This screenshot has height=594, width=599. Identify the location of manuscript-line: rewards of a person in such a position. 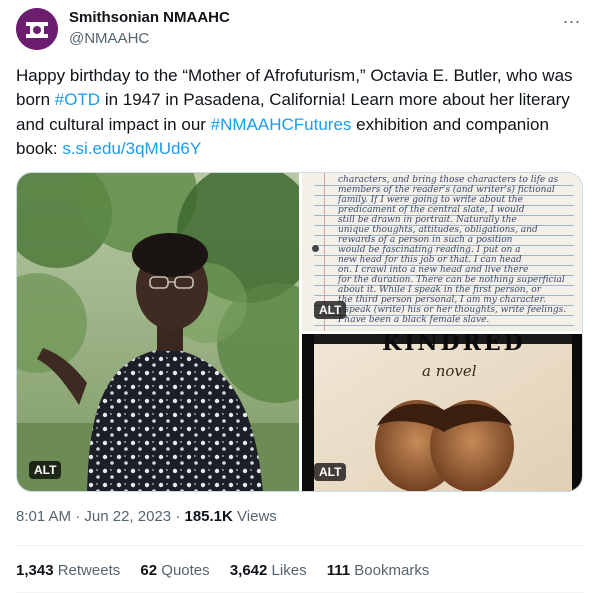
(425, 240).